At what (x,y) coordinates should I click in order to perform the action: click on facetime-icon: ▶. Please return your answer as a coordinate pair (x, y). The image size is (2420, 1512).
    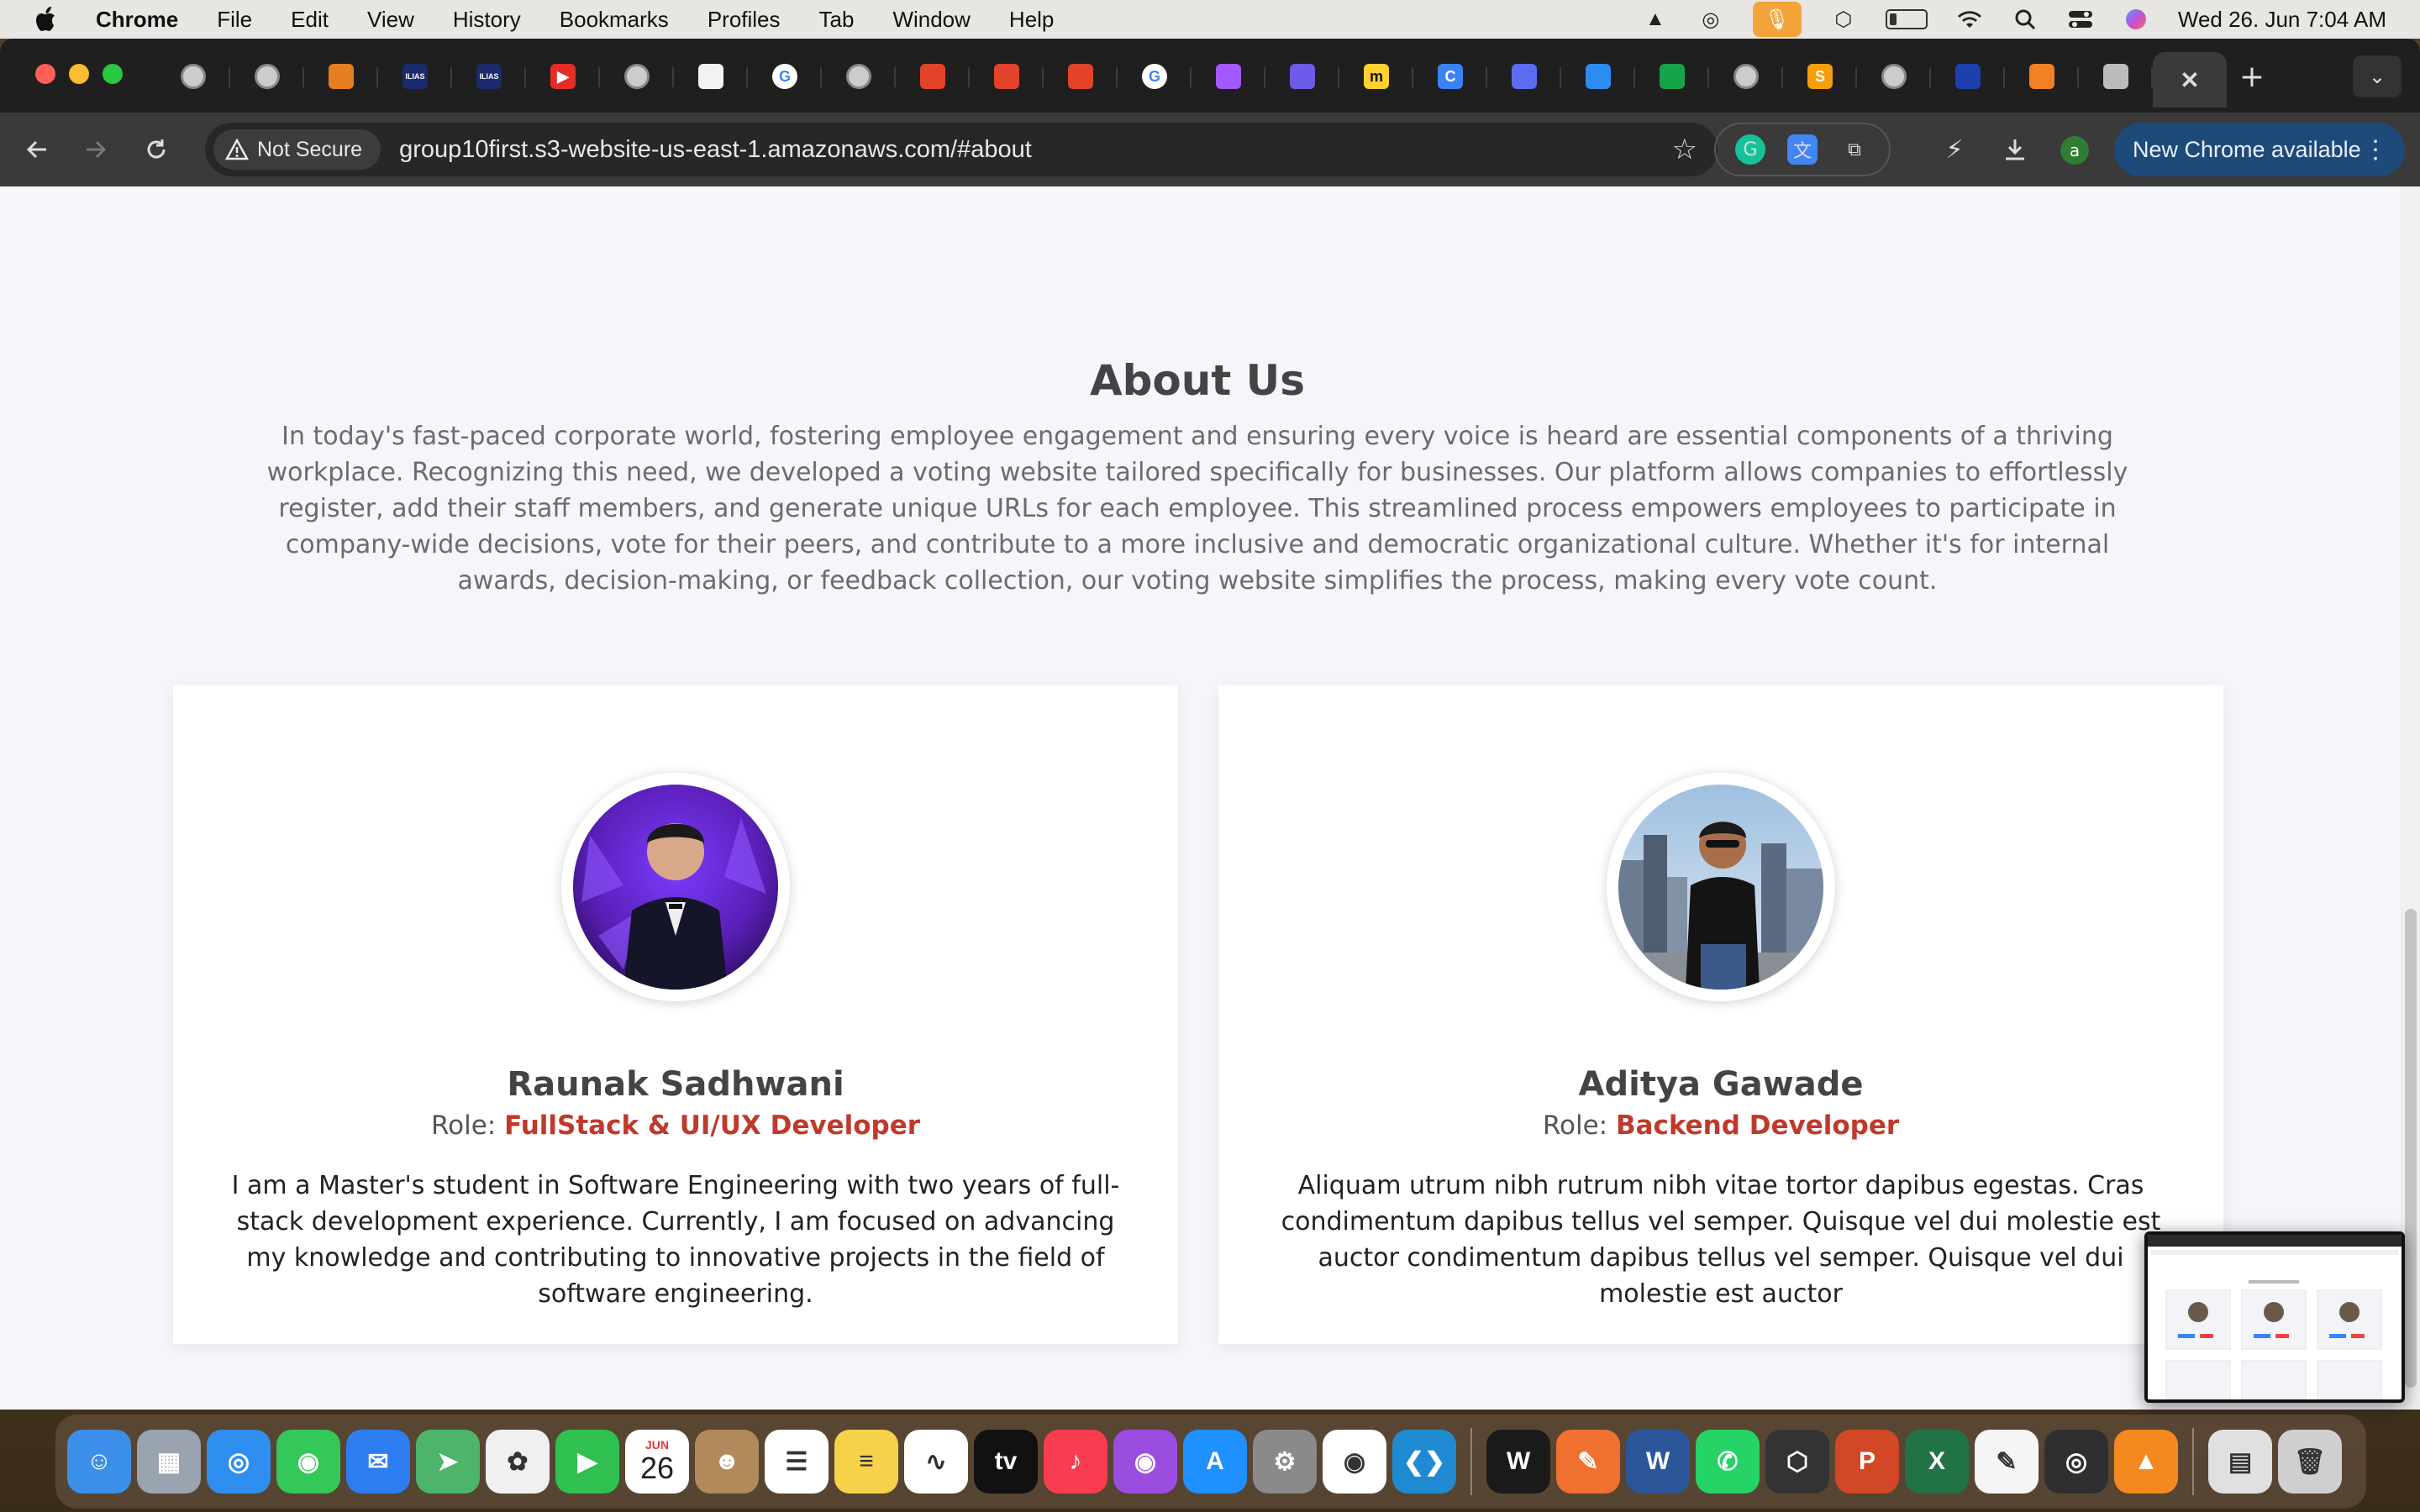
    Looking at the image, I should click on (587, 1462).